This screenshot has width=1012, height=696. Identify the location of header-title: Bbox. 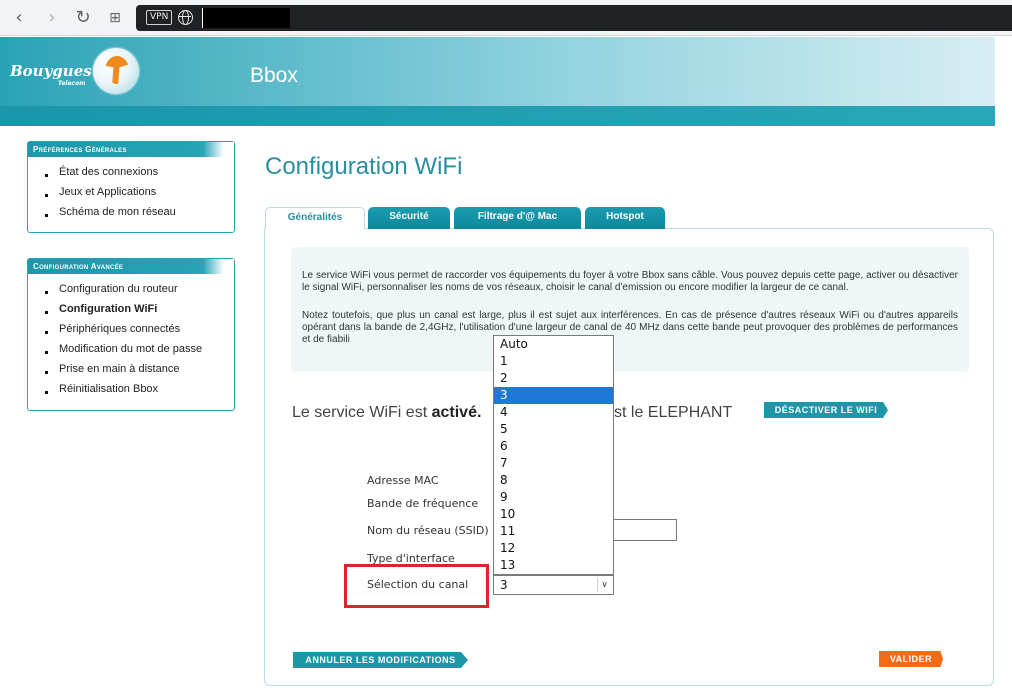
(274, 75).